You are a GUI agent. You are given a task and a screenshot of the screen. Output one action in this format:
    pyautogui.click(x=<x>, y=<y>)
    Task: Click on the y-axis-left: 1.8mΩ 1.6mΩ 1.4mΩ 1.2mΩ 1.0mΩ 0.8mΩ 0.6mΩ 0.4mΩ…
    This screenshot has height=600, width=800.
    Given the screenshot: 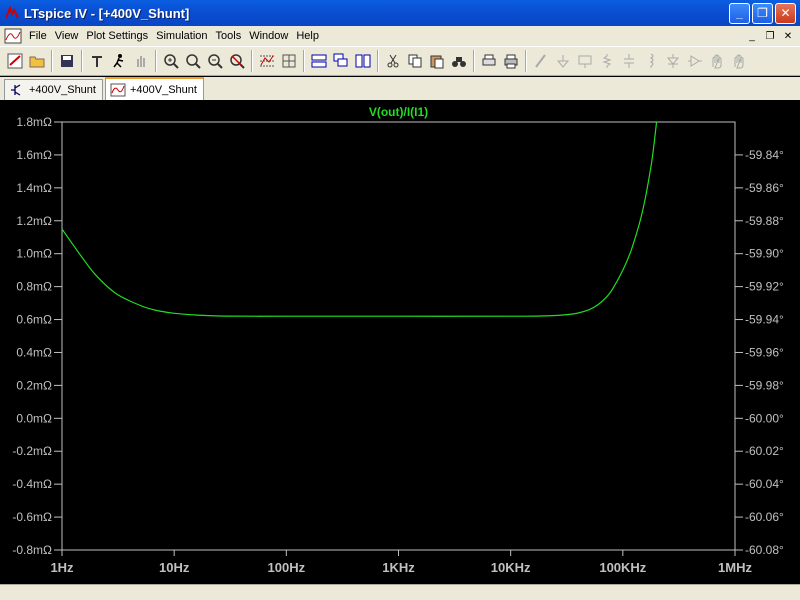 What is the action you would take?
    pyautogui.click(x=37, y=336)
    